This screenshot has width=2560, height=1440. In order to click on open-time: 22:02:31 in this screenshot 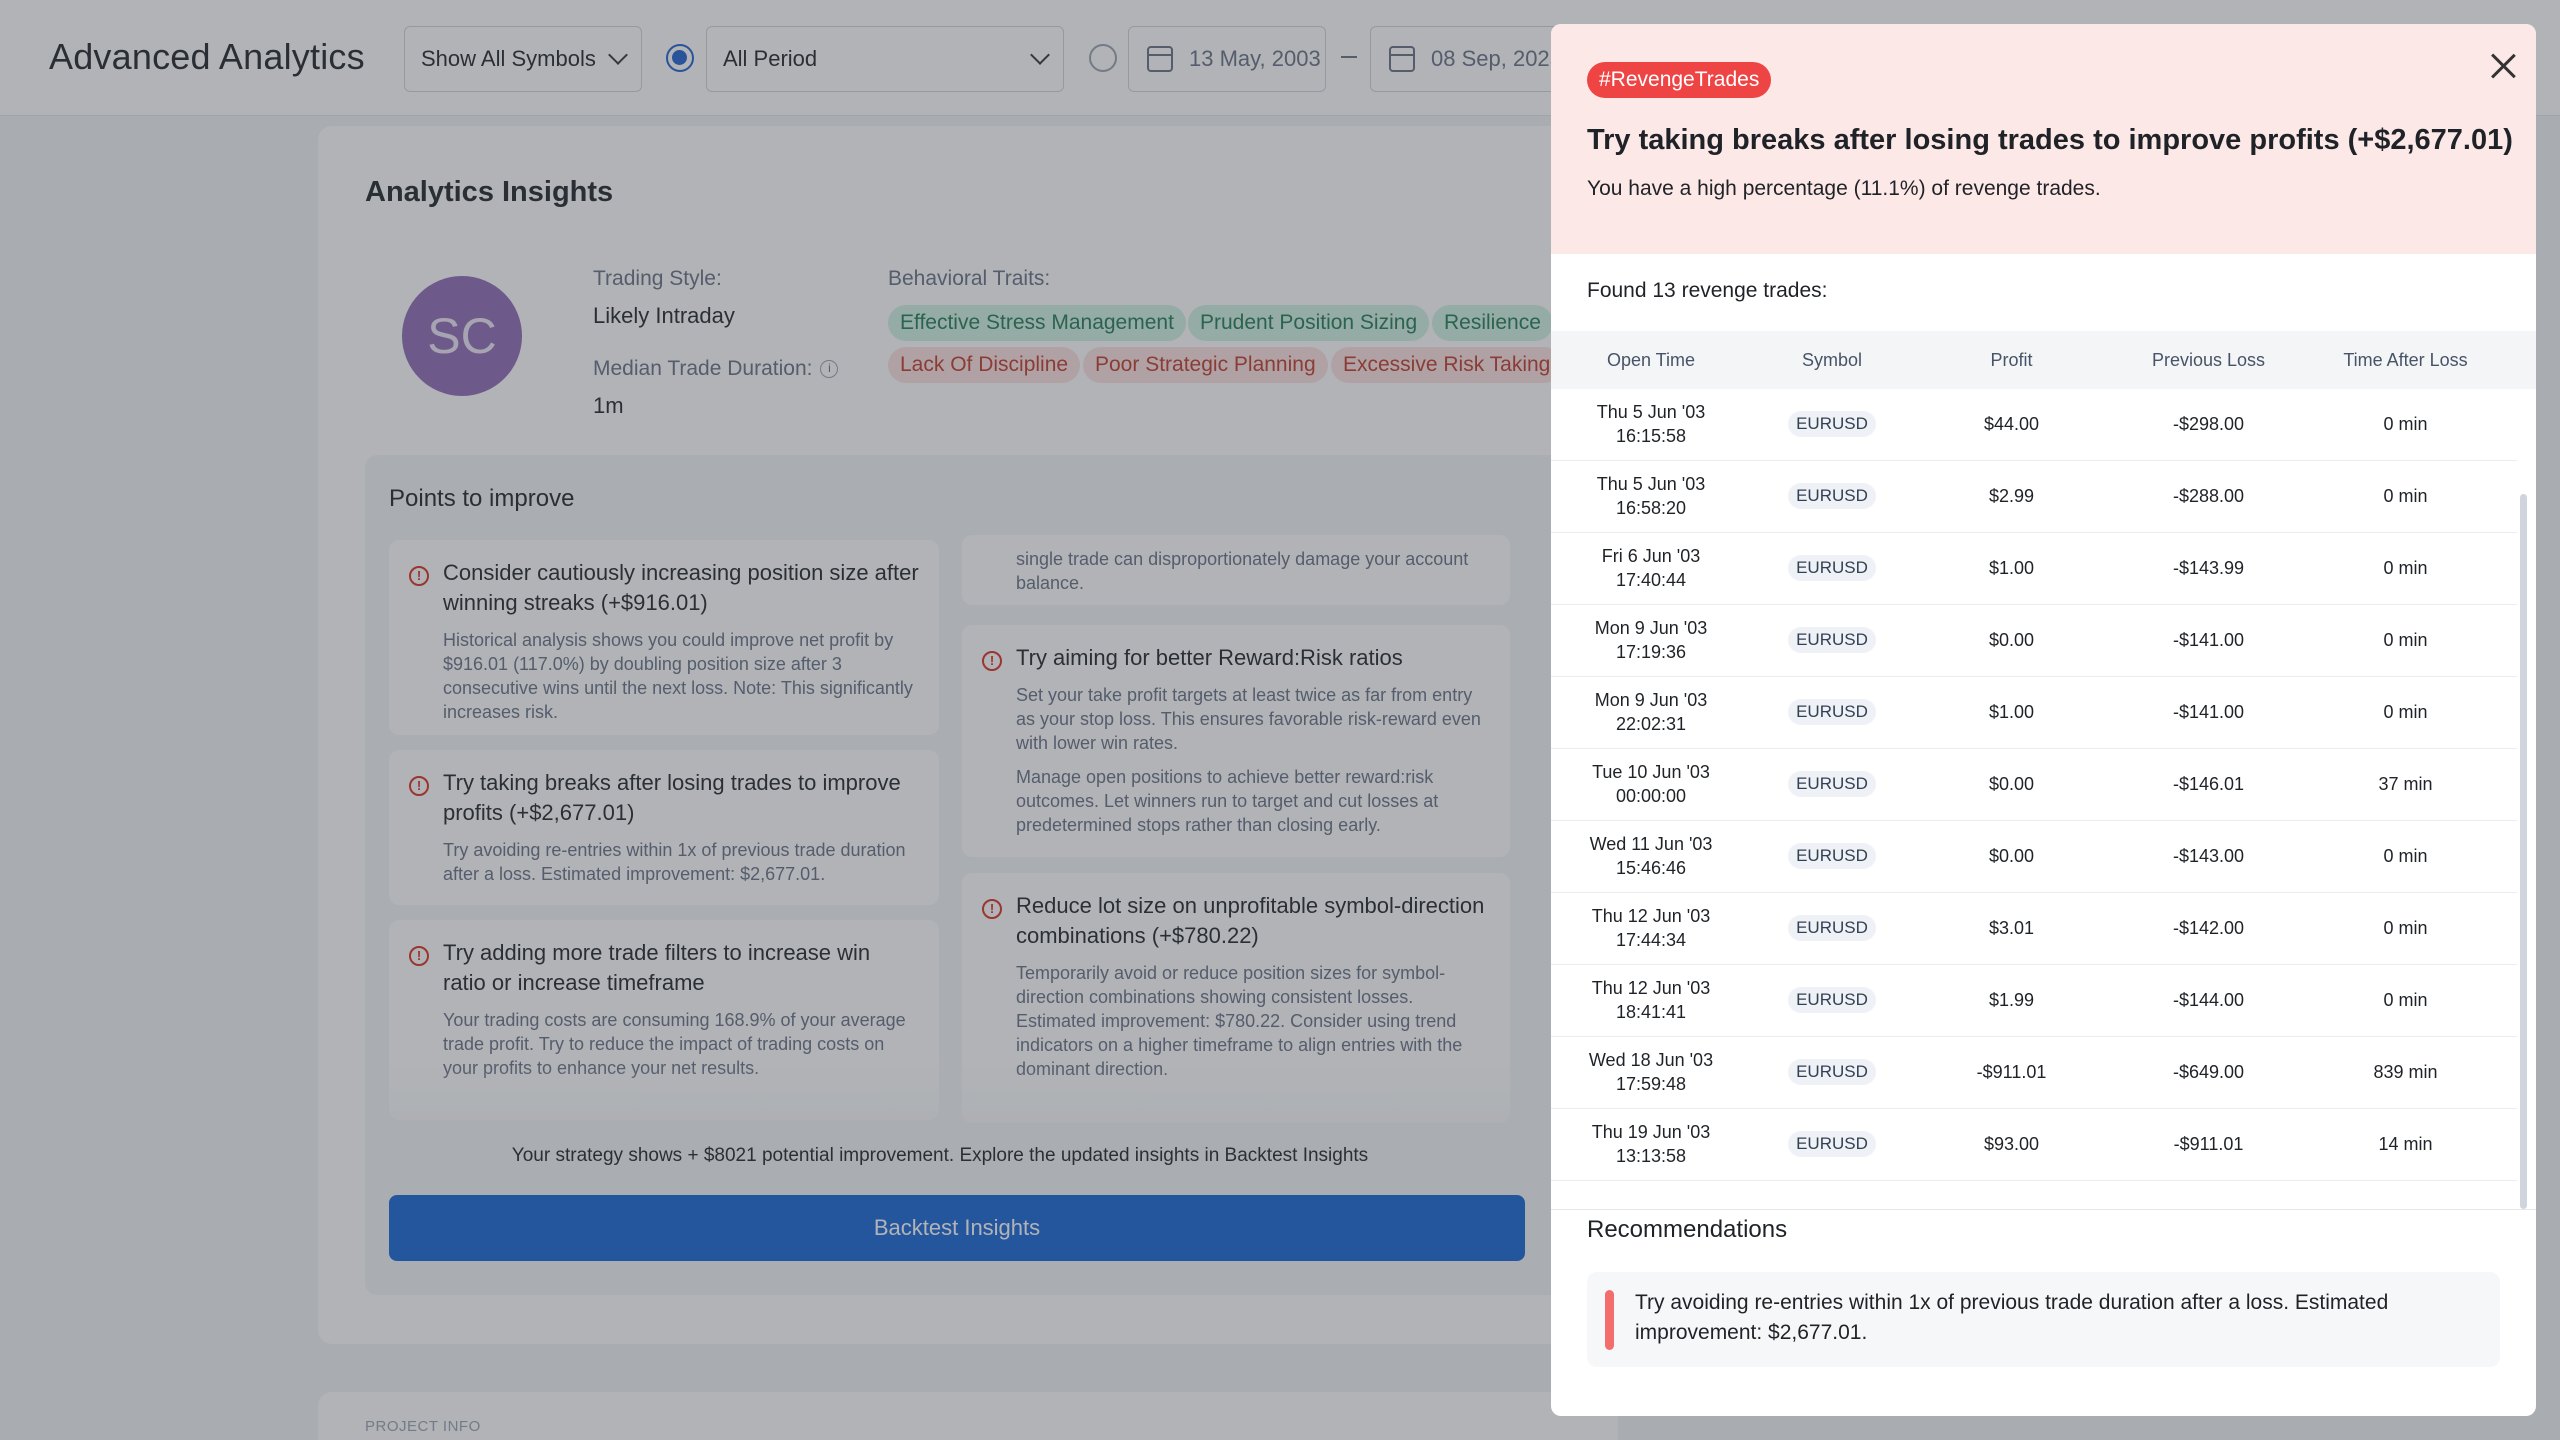, I will do `click(1651, 724)`.